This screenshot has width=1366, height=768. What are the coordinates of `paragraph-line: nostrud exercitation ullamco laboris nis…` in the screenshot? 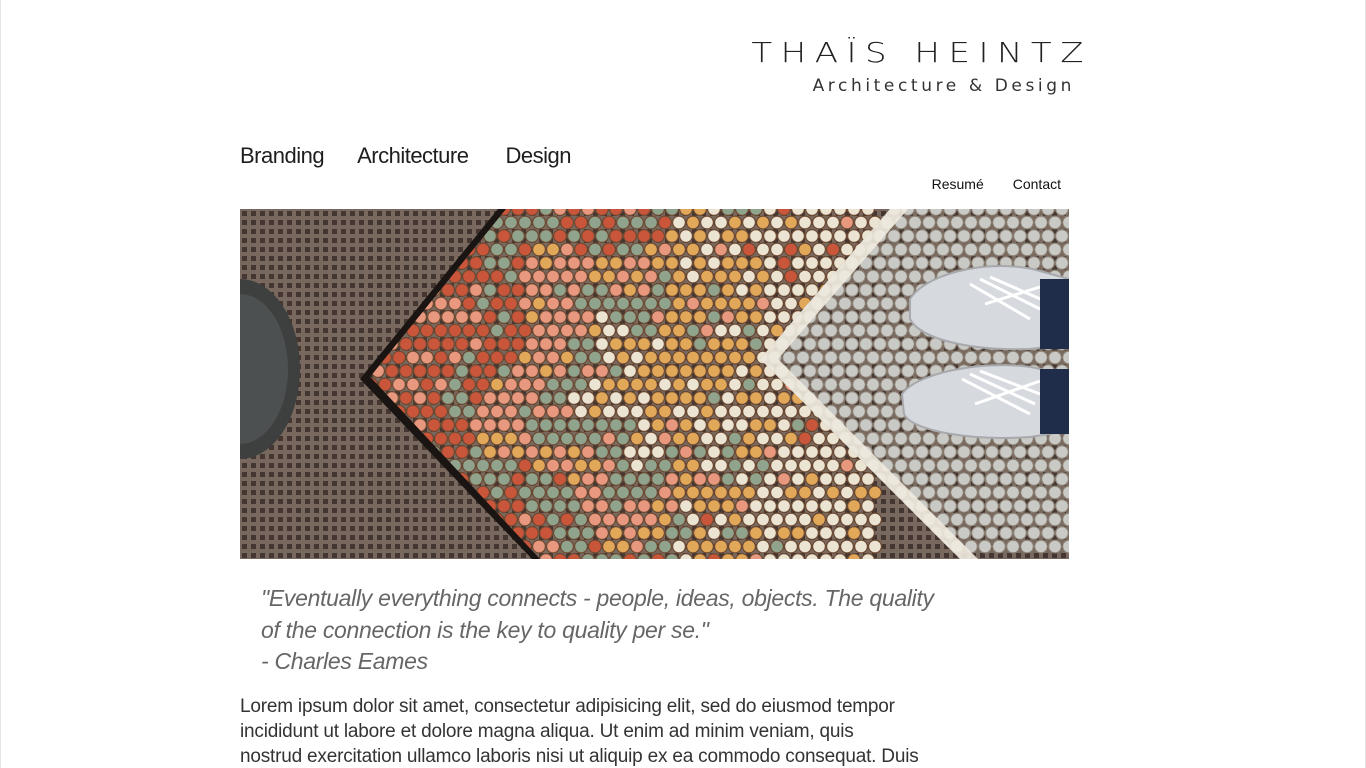 It's located at (579, 756).